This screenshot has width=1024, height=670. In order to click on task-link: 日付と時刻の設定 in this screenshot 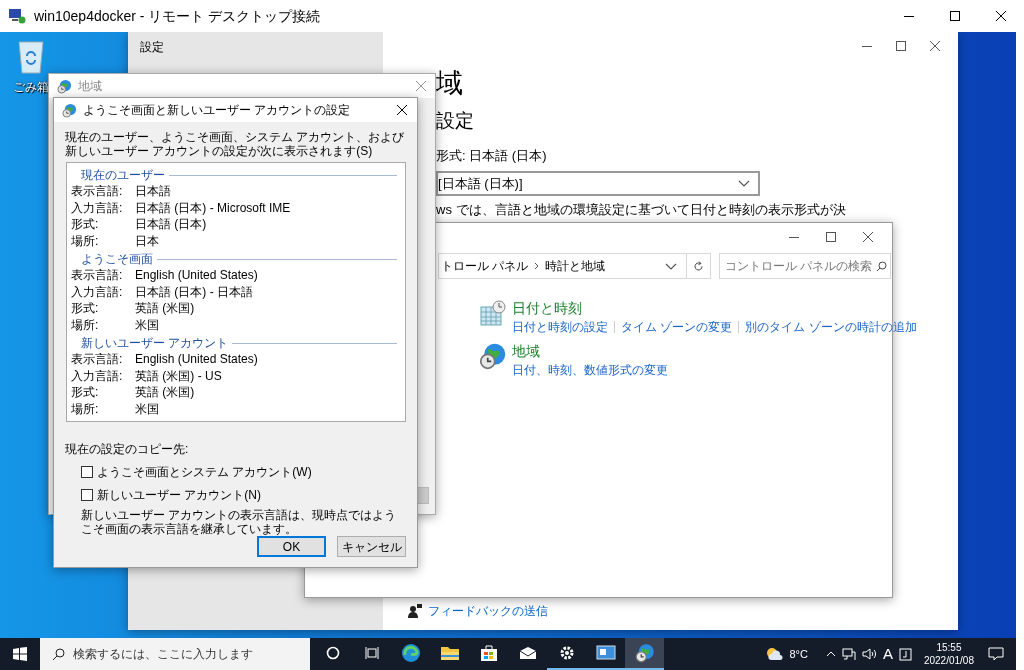, I will do `click(560, 327)`.